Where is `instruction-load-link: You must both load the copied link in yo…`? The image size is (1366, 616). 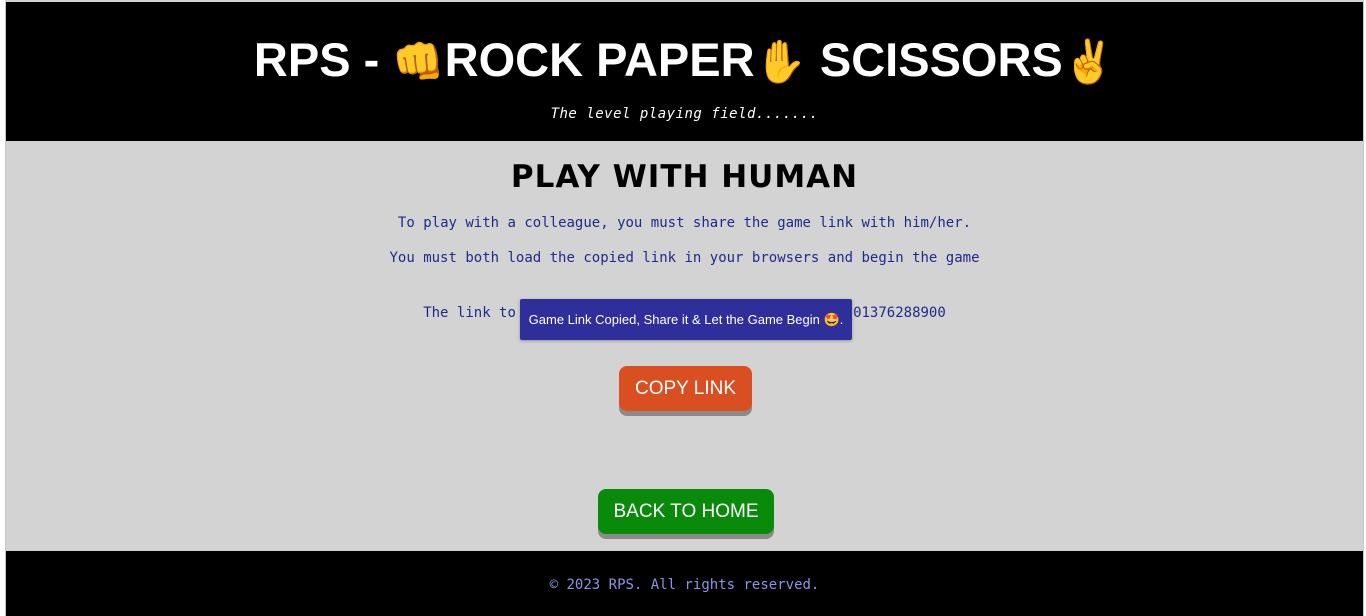 instruction-load-link: You must both load the copied link in yo… is located at coordinates (684, 258).